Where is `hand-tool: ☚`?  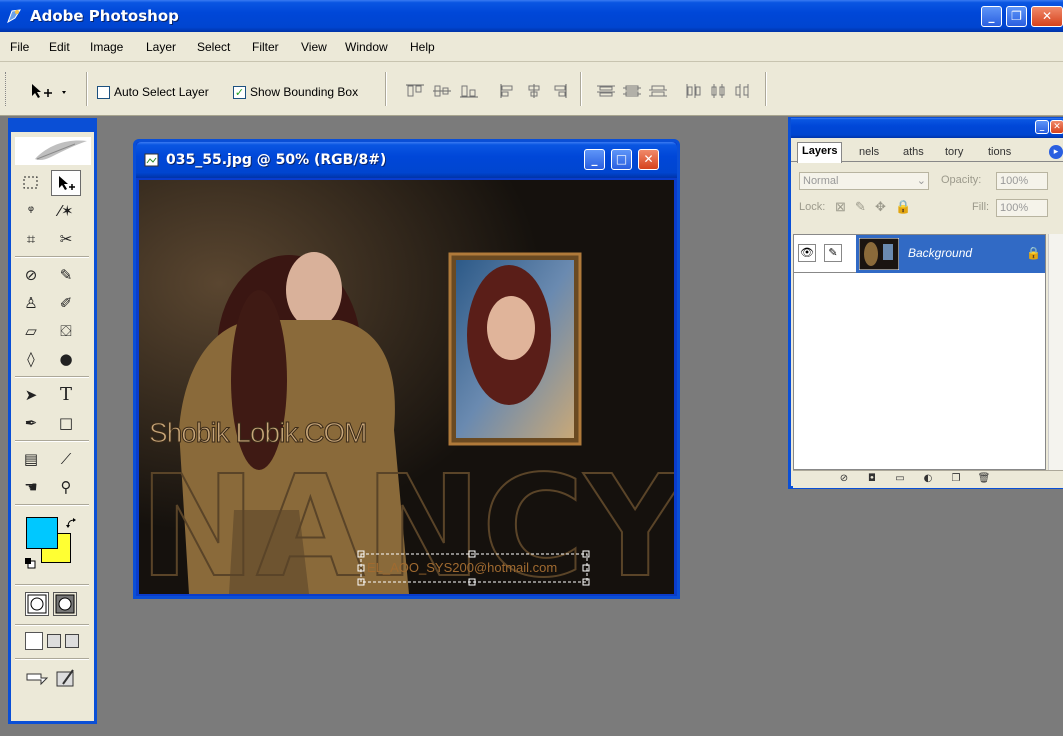
hand-tool: ☚ is located at coordinates (31, 487).